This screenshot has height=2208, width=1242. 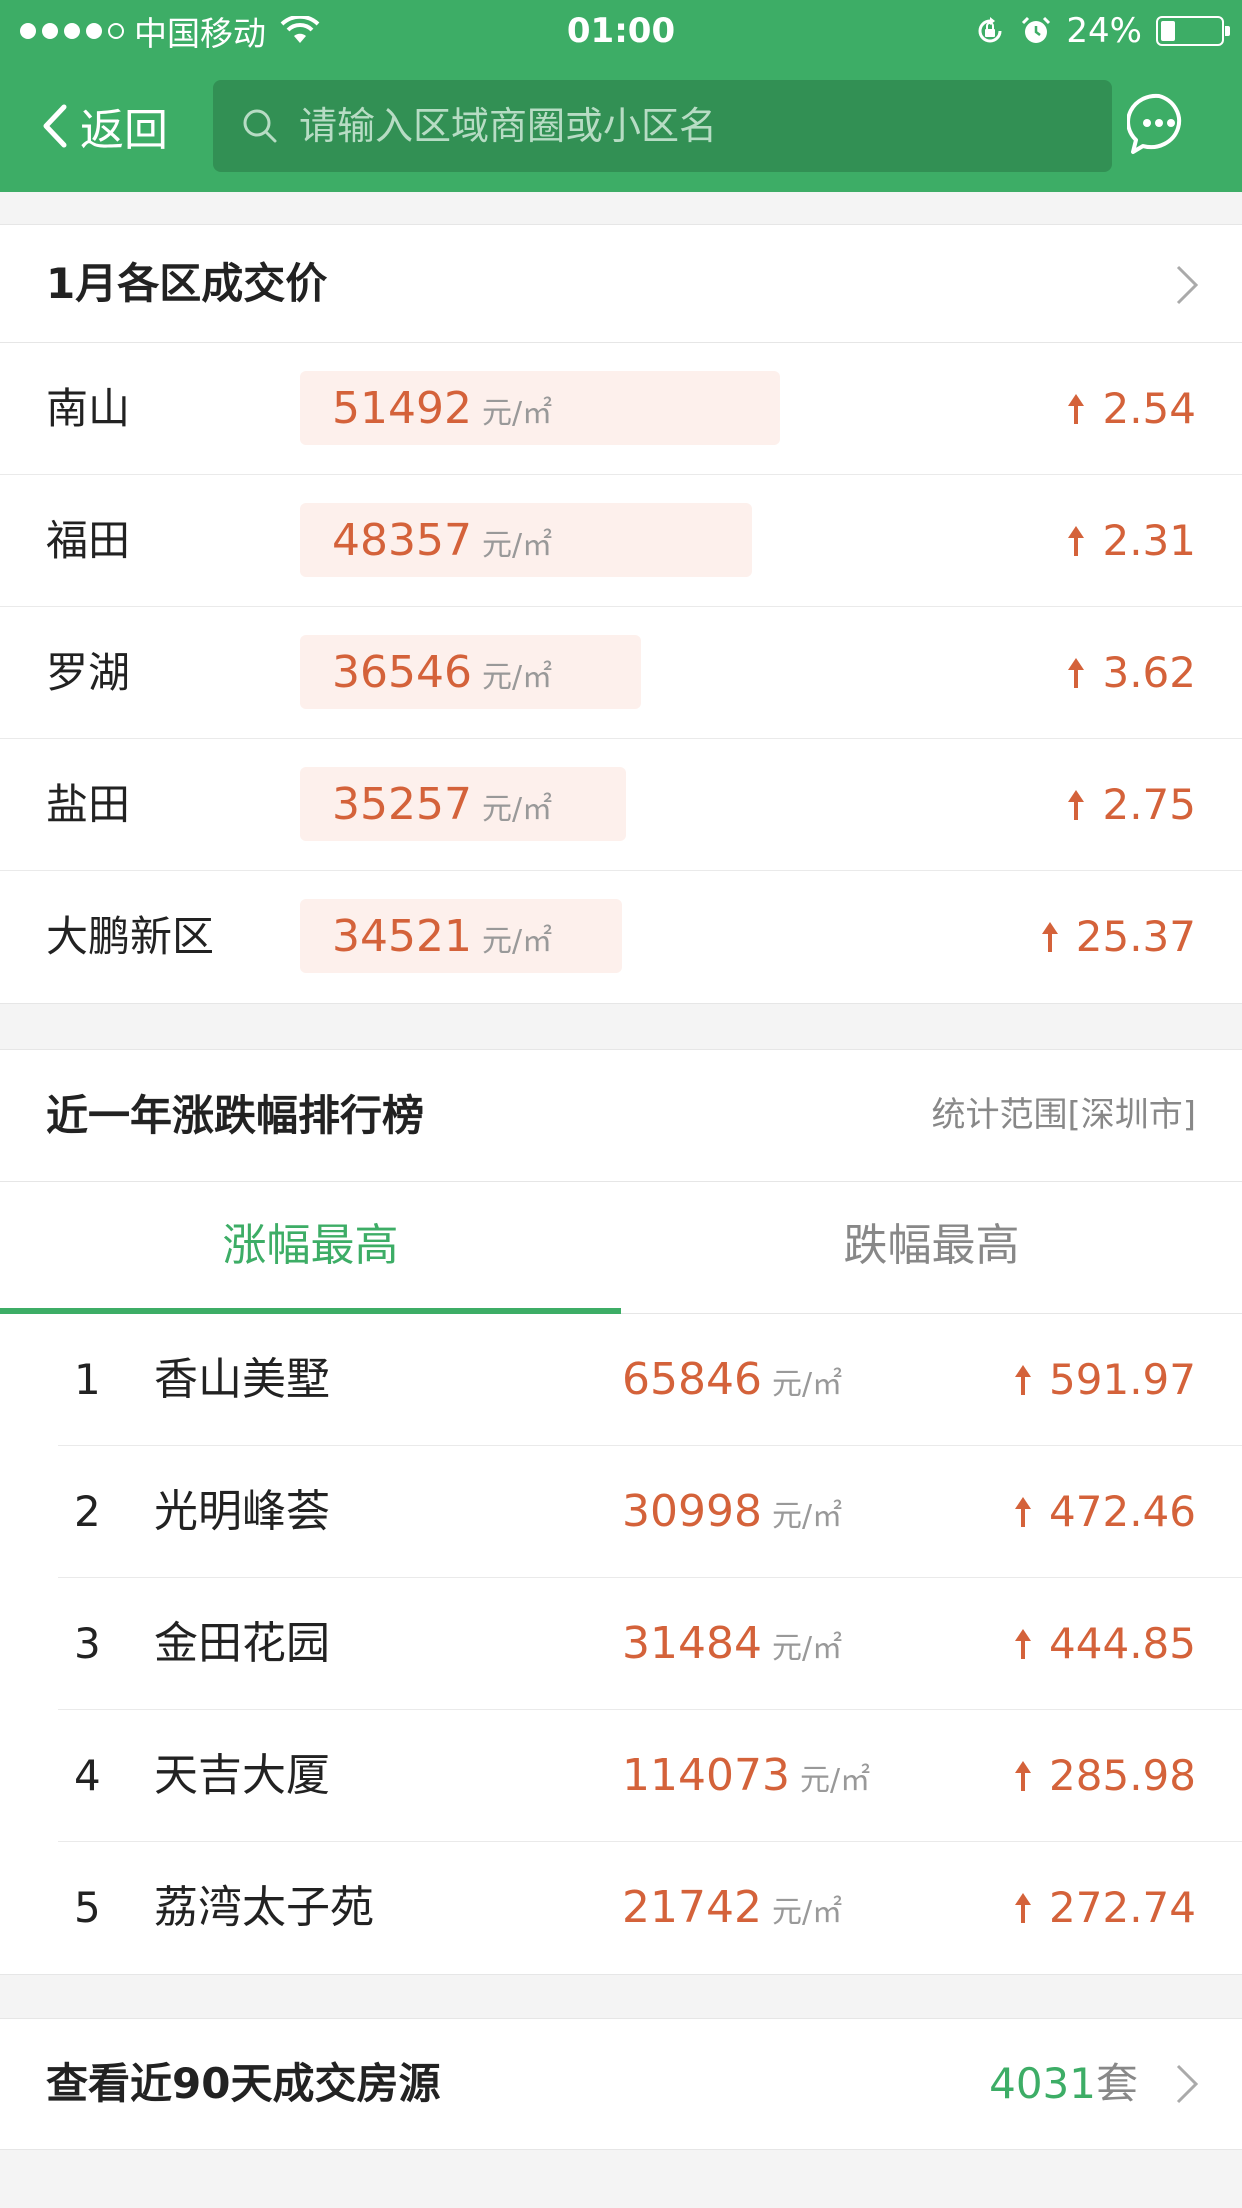 What do you see at coordinates (621, 805) in the screenshot?
I see `district-row: 盐田 35257 元/㎡ 2.75` at bounding box center [621, 805].